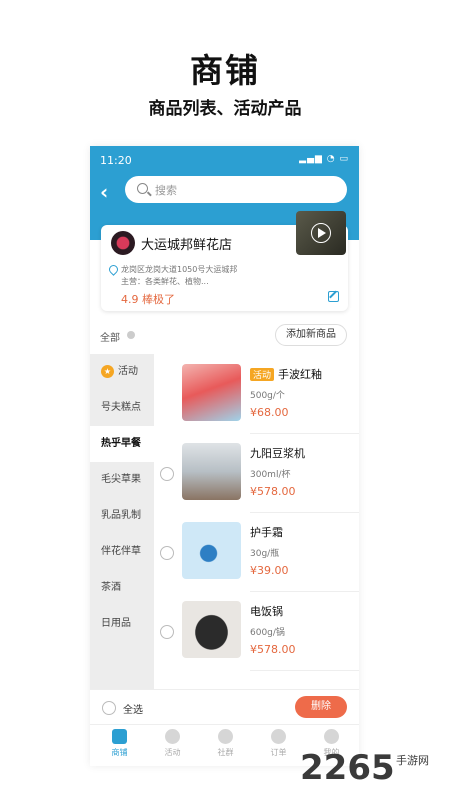 The image size is (450, 800). Describe the element at coordinates (266, 532) in the screenshot. I see `product-name: 护手霜` at that location.